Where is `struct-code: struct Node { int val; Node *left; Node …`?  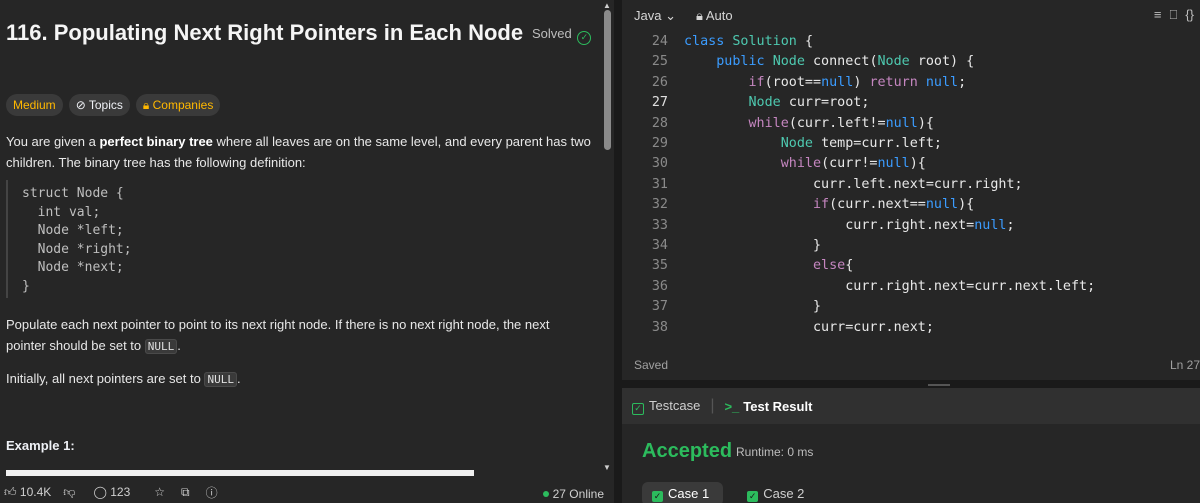
struct-code: struct Node { int val; Node *left; Node … is located at coordinates (77, 240).